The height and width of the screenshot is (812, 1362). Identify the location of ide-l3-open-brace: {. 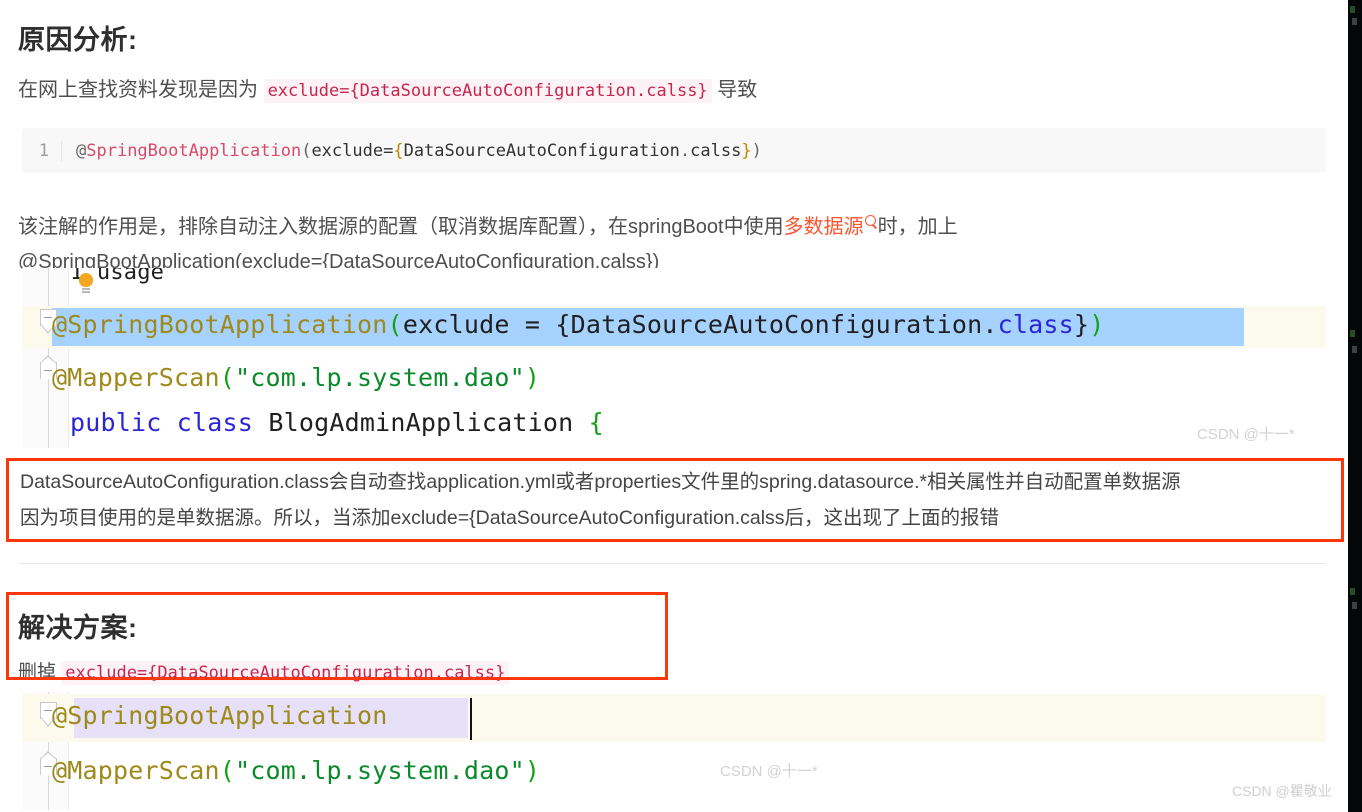
(596, 422).